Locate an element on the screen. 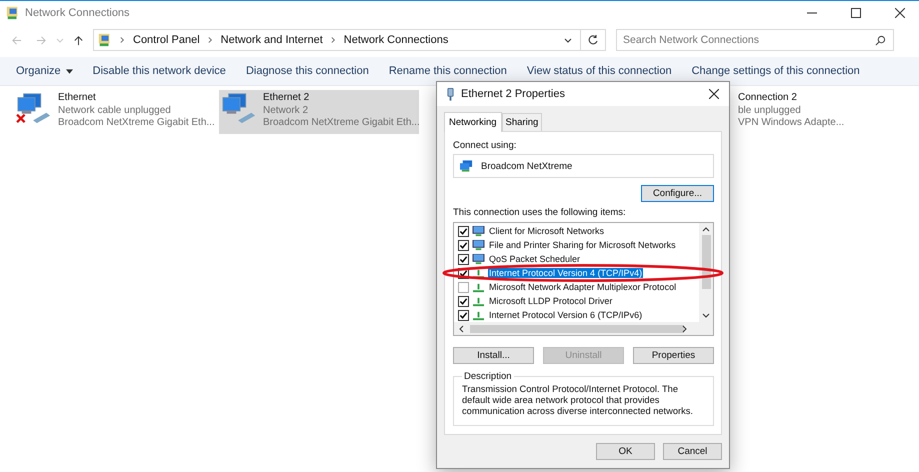  tab: Sharing is located at coordinates (522, 122).